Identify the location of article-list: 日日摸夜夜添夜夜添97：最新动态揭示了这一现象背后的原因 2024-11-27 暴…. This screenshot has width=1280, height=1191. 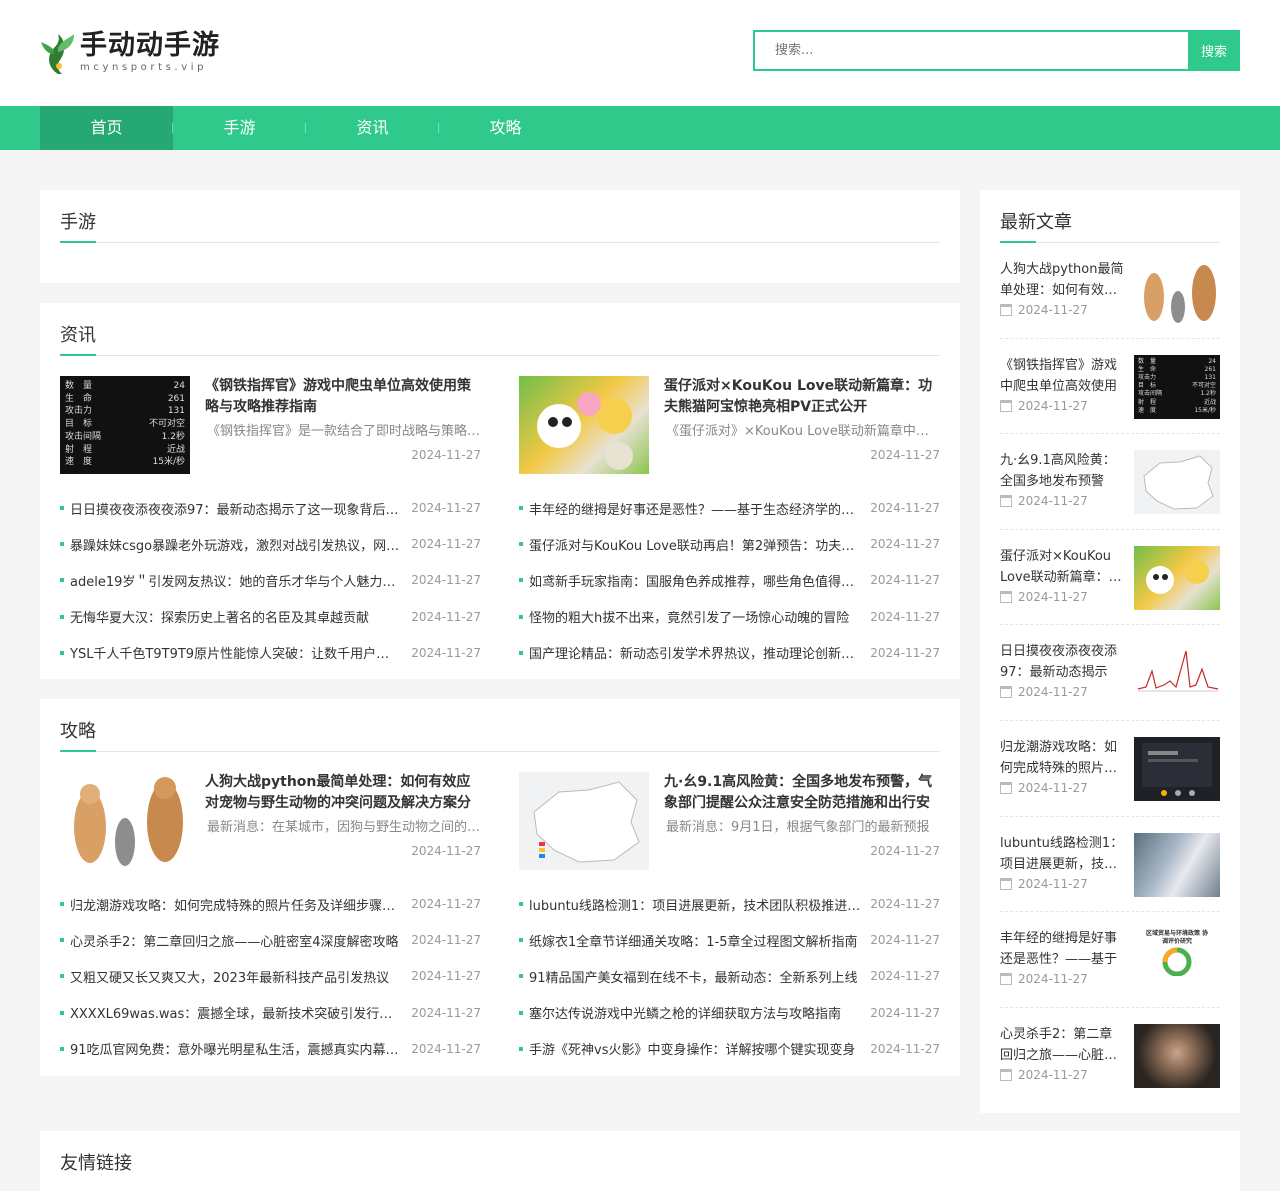
(270, 580).